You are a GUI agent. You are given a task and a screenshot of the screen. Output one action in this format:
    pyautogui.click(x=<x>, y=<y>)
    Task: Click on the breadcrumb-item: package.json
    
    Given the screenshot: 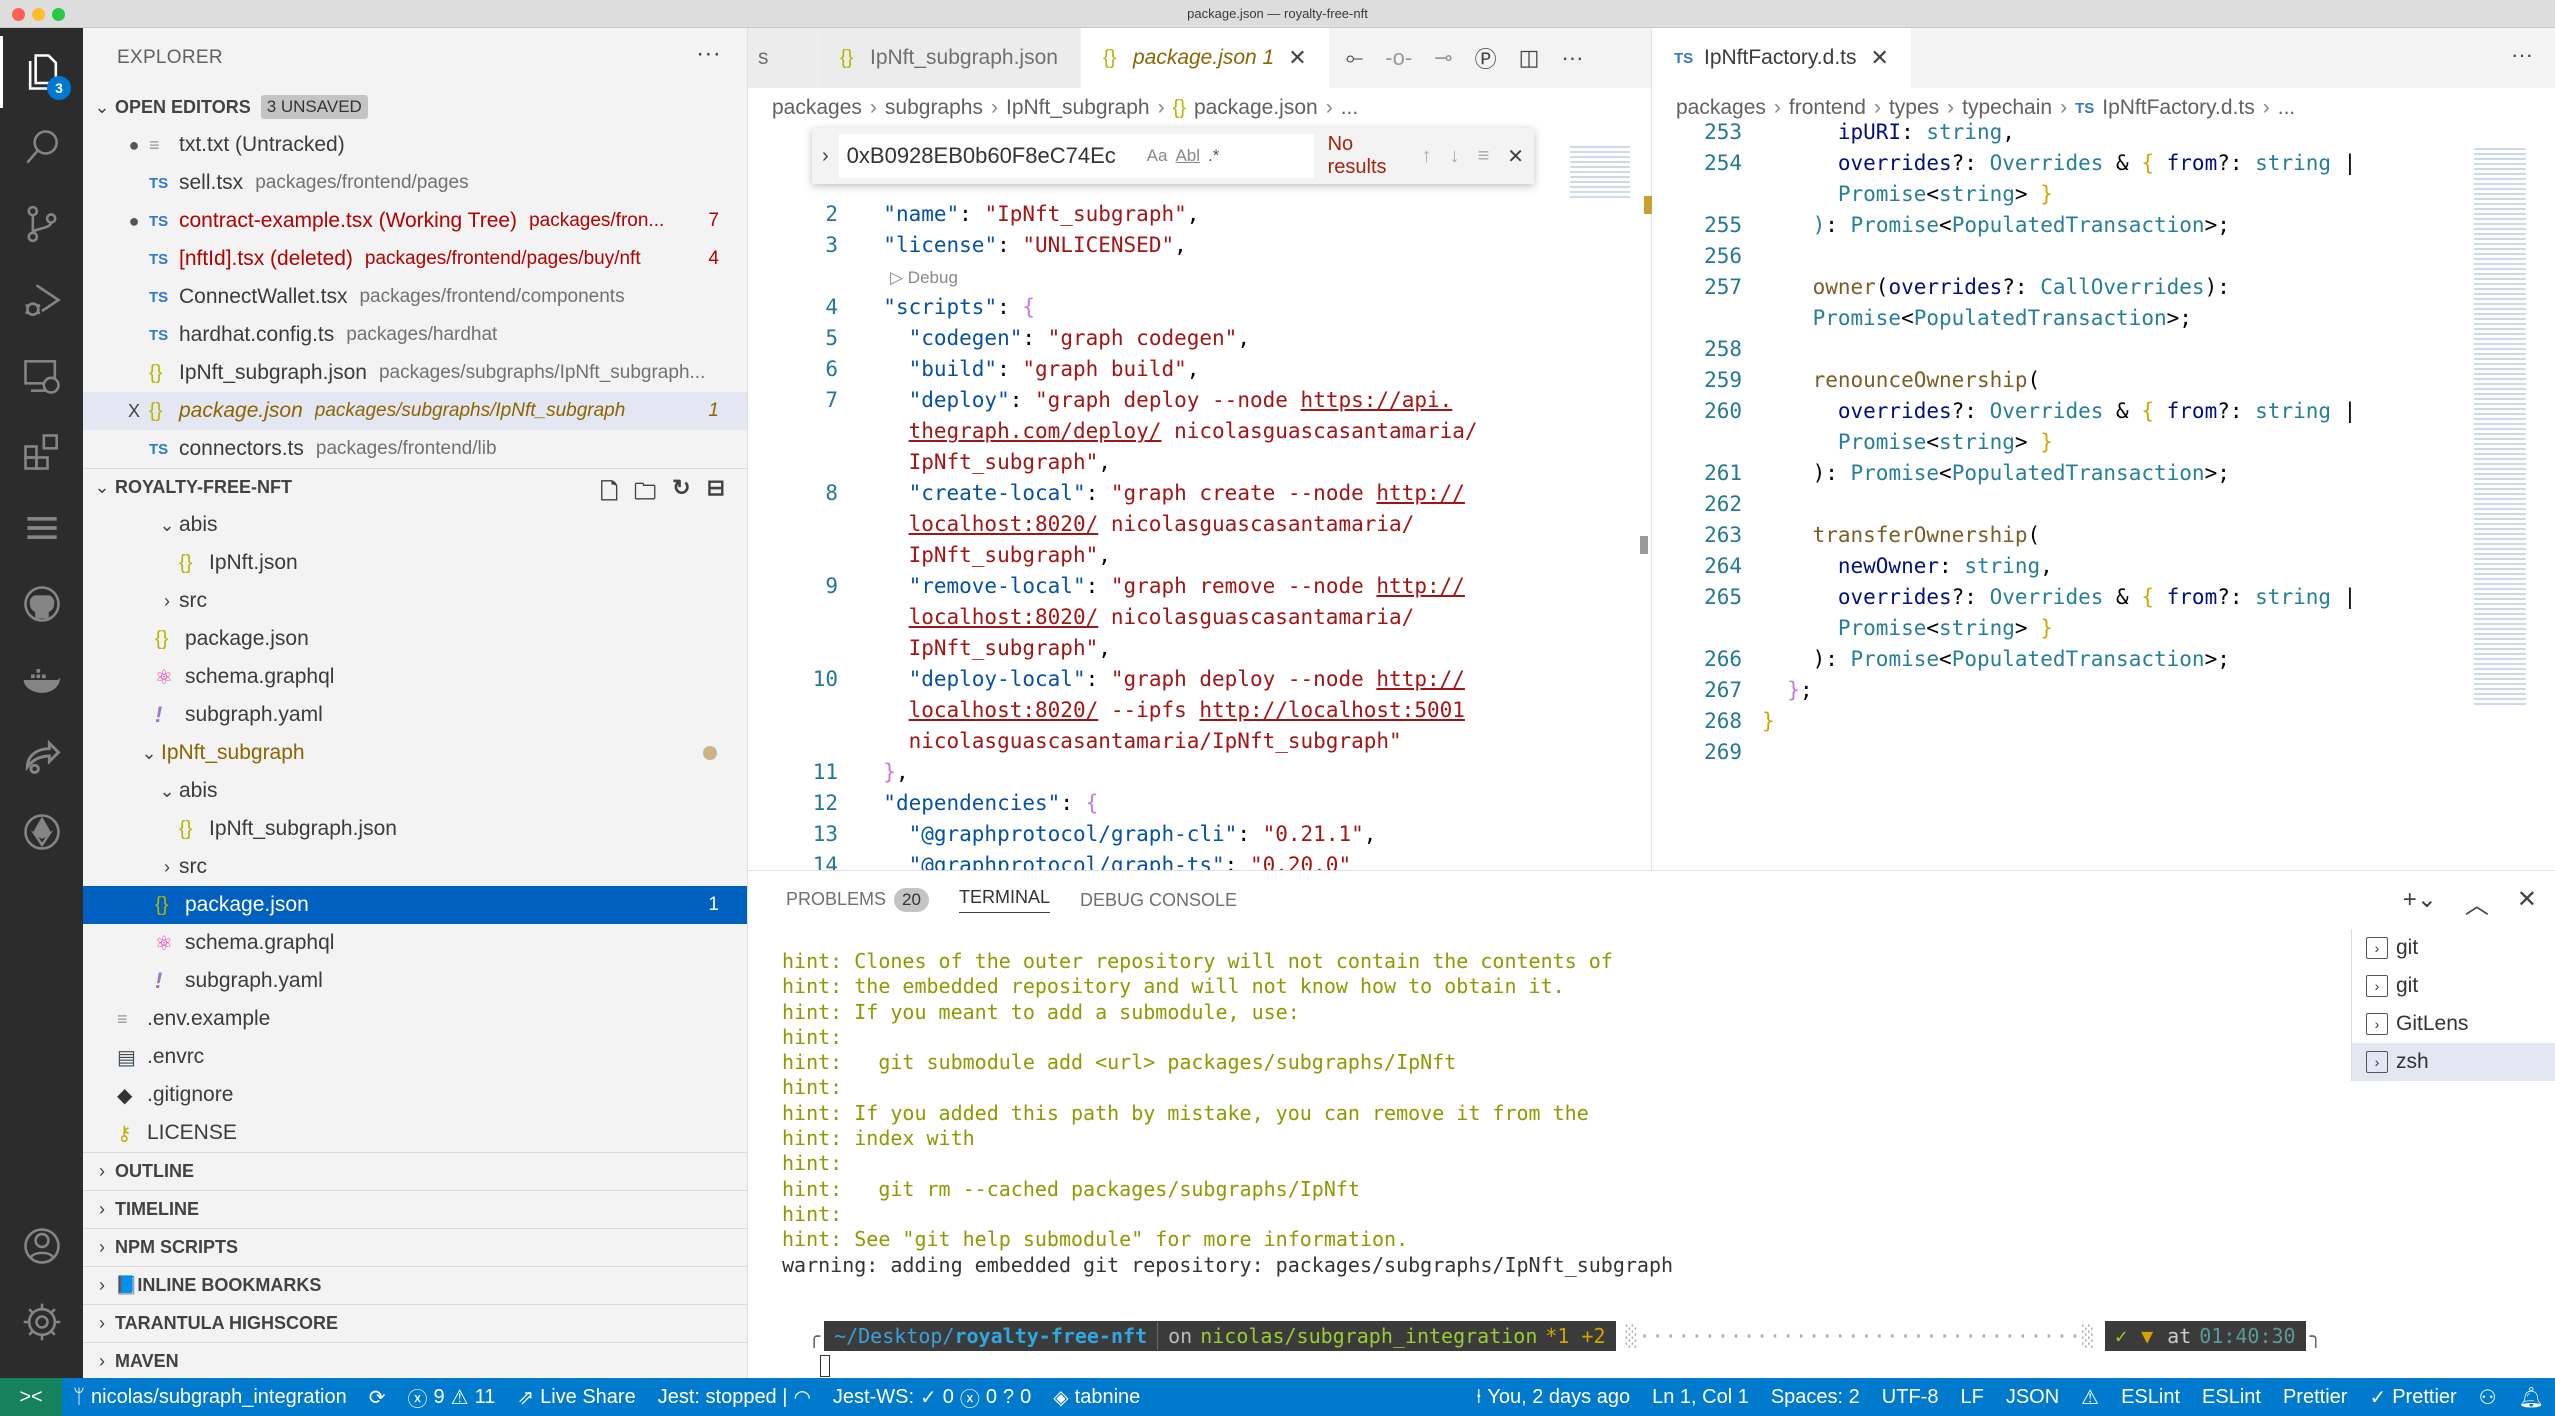 What is the action you would take?
    pyautogui.click(x=1256, y=108)
    